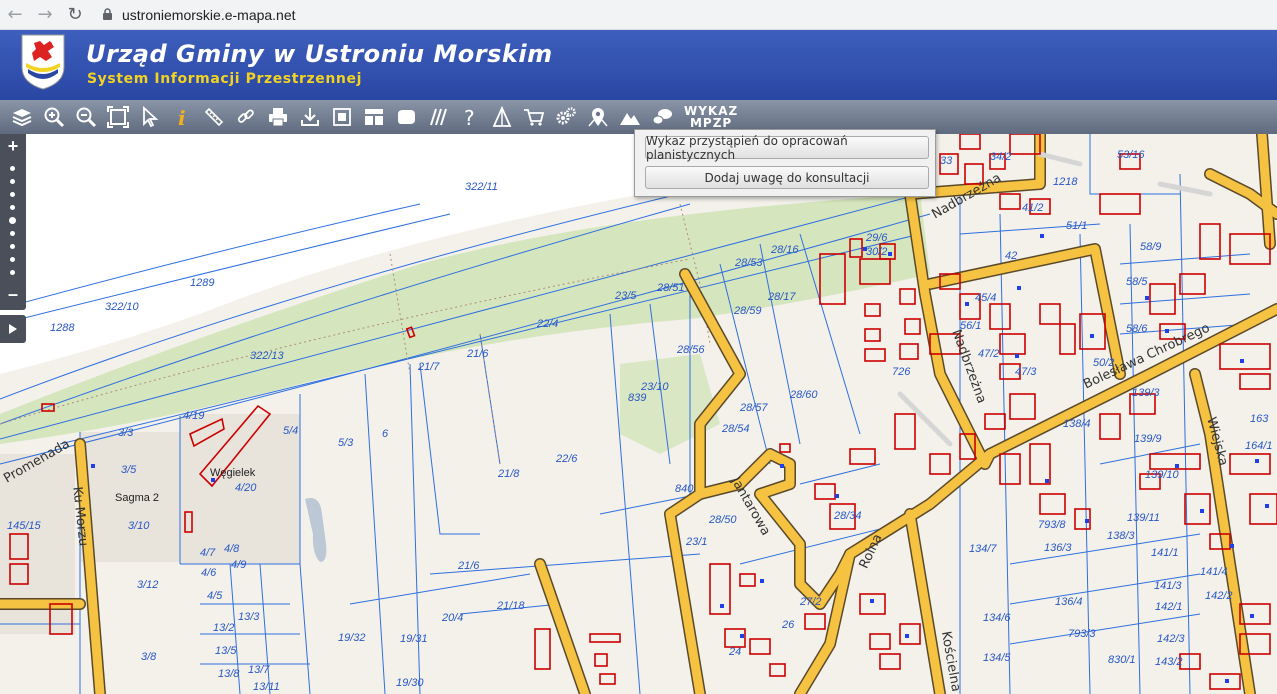 This screenshot has height=694, width=1277. I want to click on parcel-label: 139/3, so click(1146, 393).